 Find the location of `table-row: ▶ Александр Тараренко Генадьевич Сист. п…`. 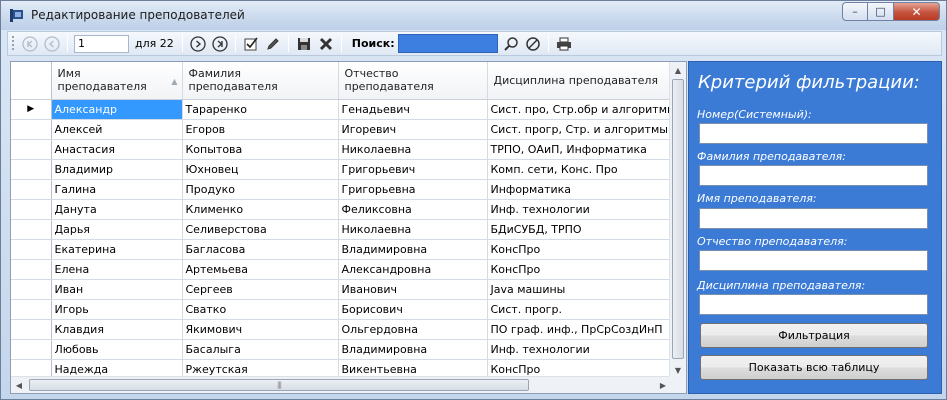

table-row: ▶ Александр Тараренко Генадьевич Сист. п… is located at coordinates (345, 109).